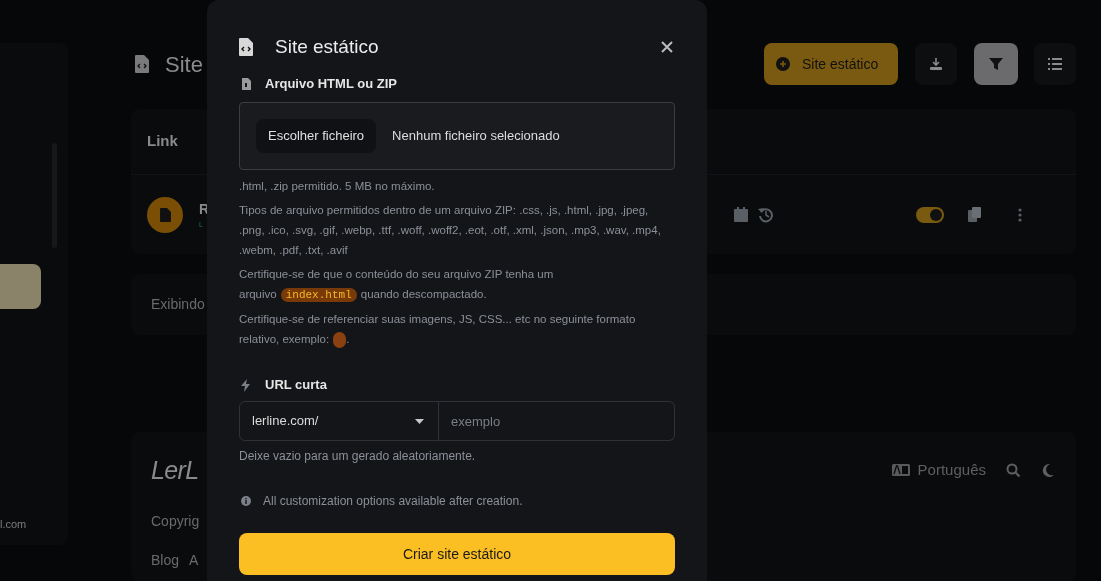 The width and height of the screenshot is (1101, 581). Describe the element at coordinates (783, 64) in the screenshot. I see `plus-circle-icon` at that location.